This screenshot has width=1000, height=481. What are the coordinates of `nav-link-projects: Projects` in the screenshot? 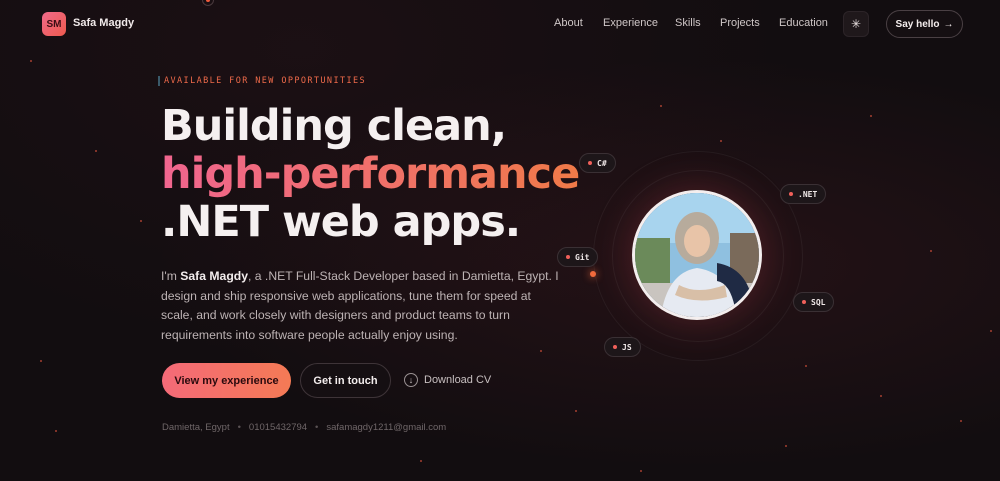 It's located at (740, 23).